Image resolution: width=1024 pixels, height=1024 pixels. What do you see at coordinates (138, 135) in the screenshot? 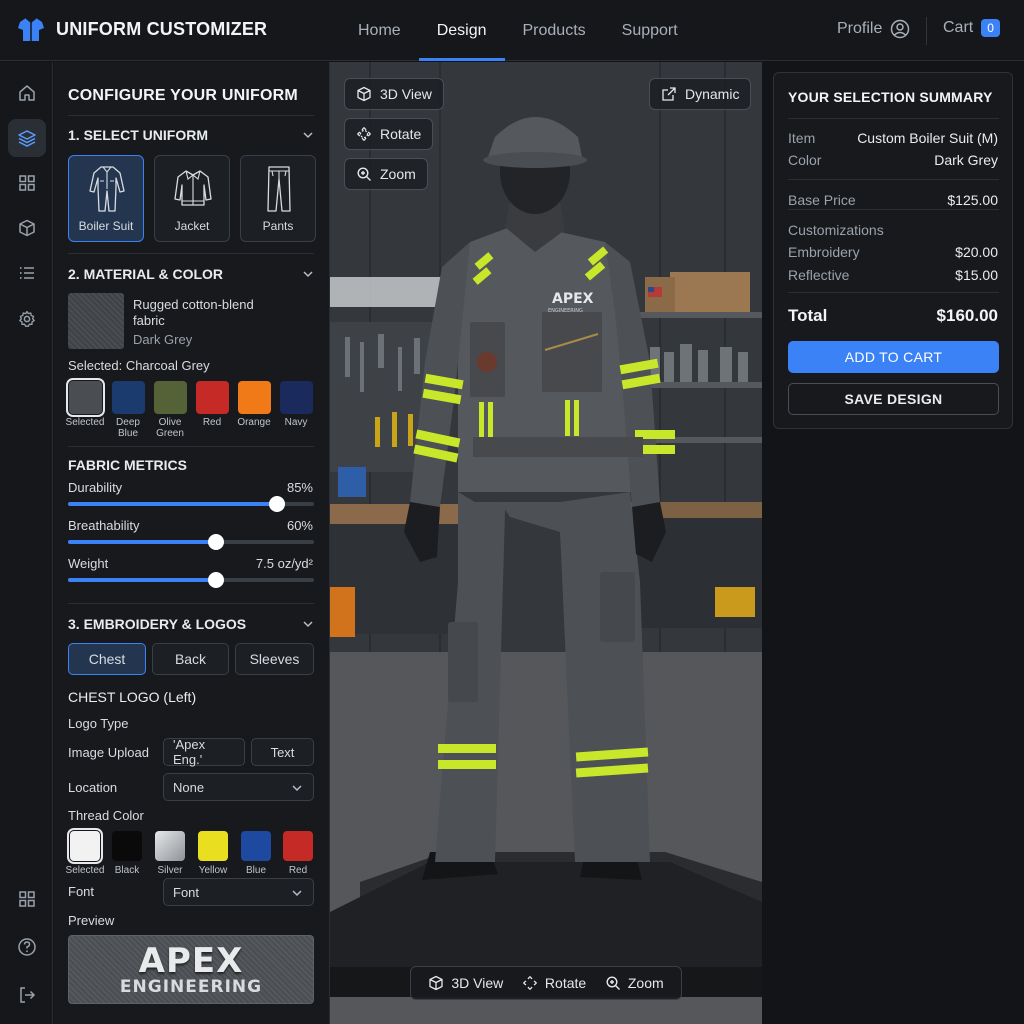
I see `uniform-section-title: 1. SELECT UNIFORM` at bounding box center [138, 135].